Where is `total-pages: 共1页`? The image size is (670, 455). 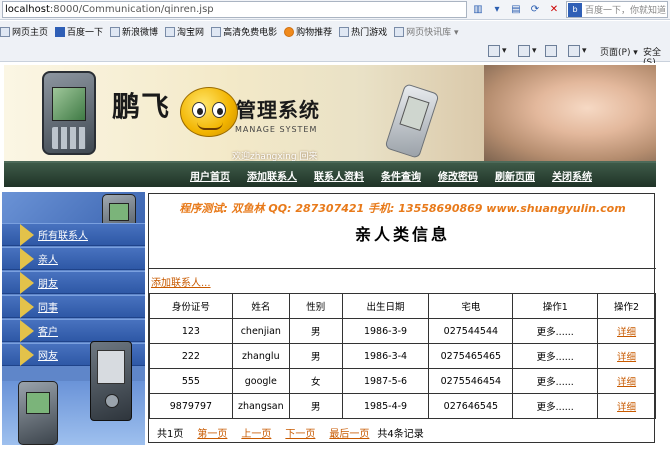
total-pages: 共1页 is located at coordinates (170, 434).